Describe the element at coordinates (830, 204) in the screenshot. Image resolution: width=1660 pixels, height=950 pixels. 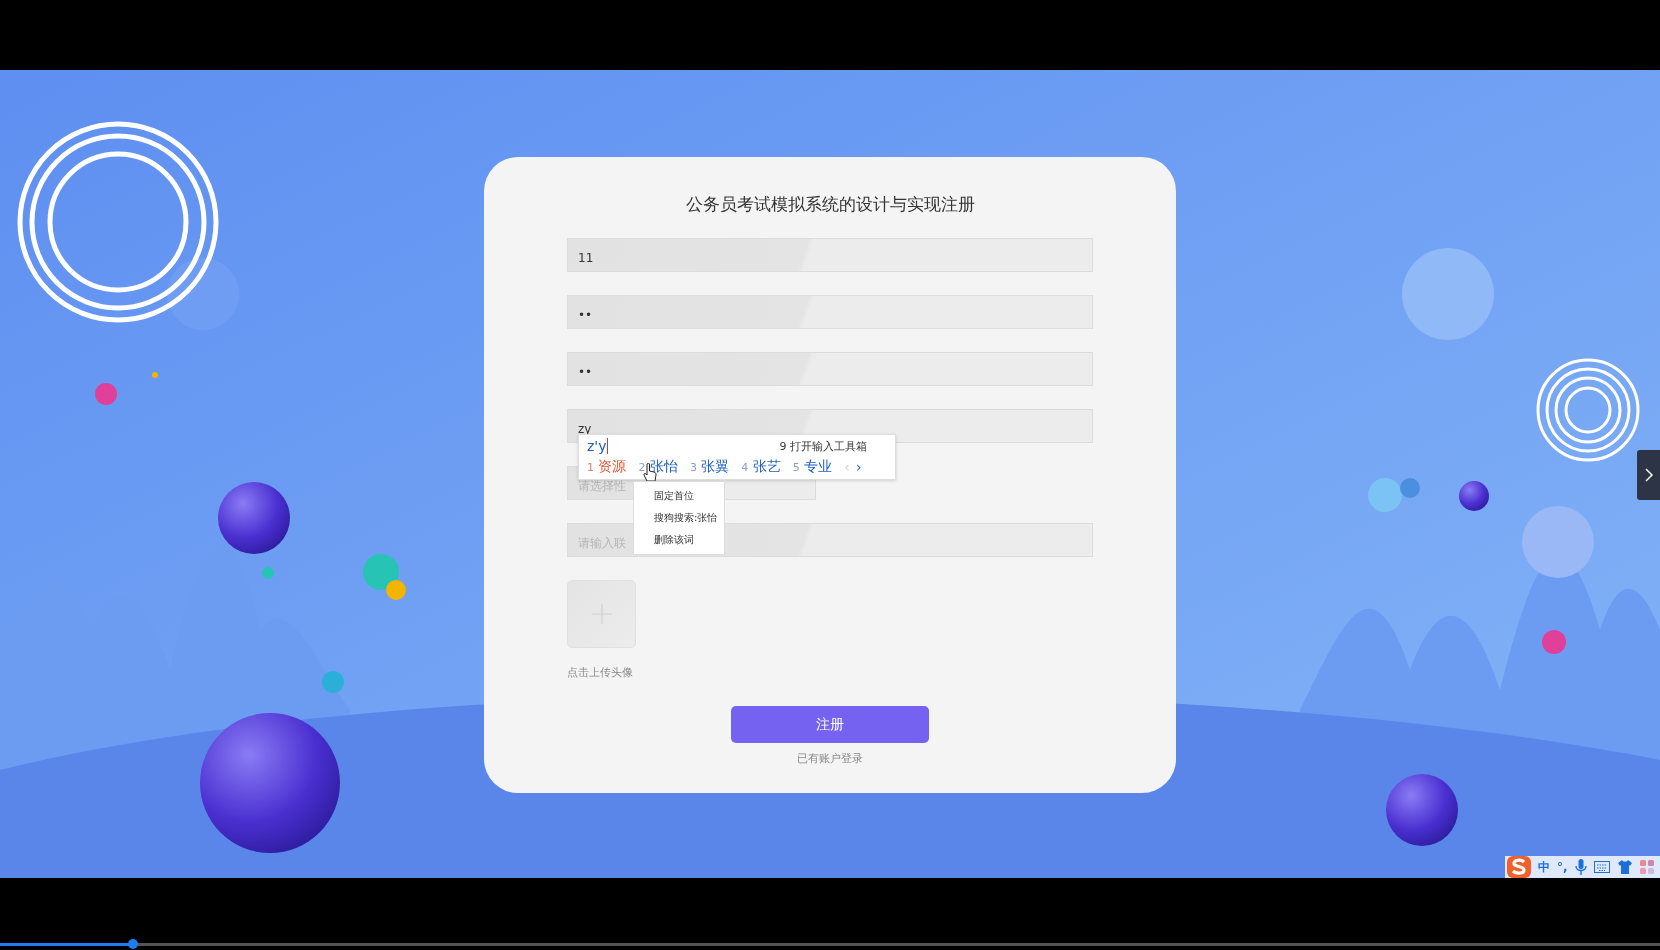
I see `form-title: 公务员考试模拟系统的设计与实现注册` at that location.